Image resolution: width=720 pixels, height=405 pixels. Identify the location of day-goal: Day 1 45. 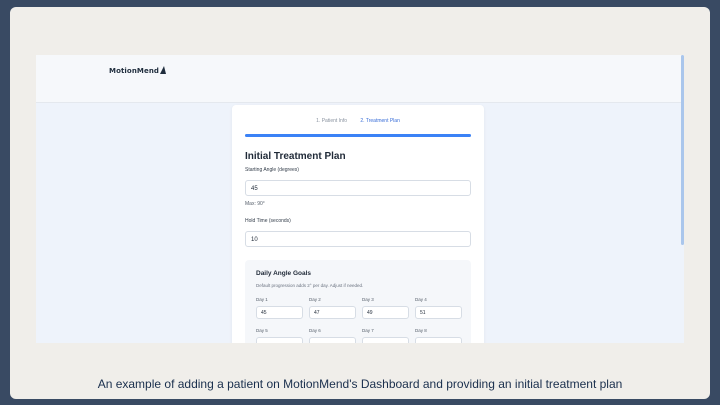
(279, 308).